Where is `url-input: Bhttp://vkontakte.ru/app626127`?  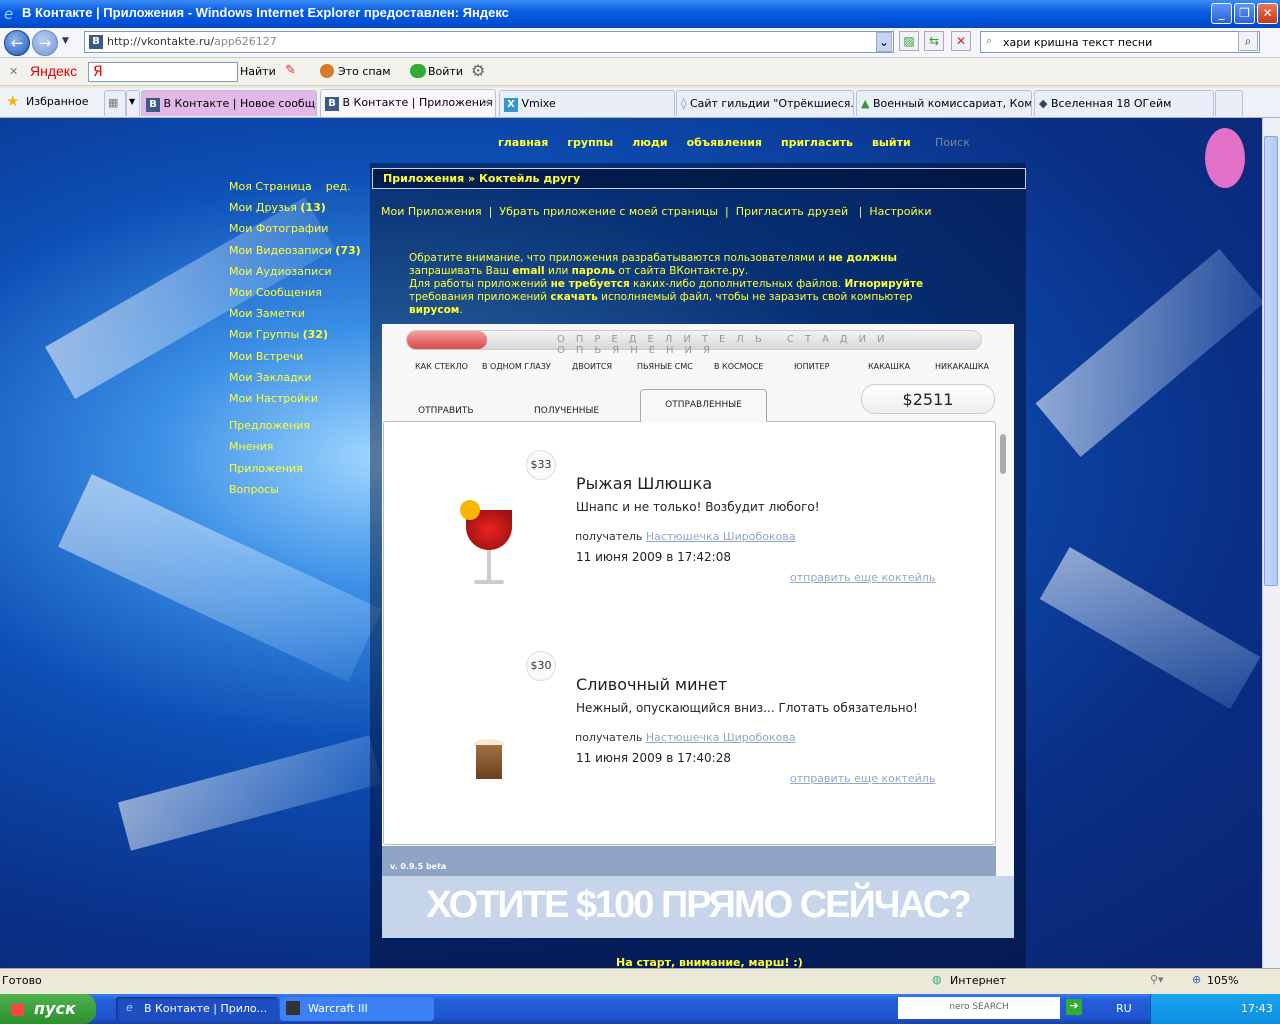
url-input: Bhttp://vkontakte.ru/app626127 is located at coordinates (489, 42).